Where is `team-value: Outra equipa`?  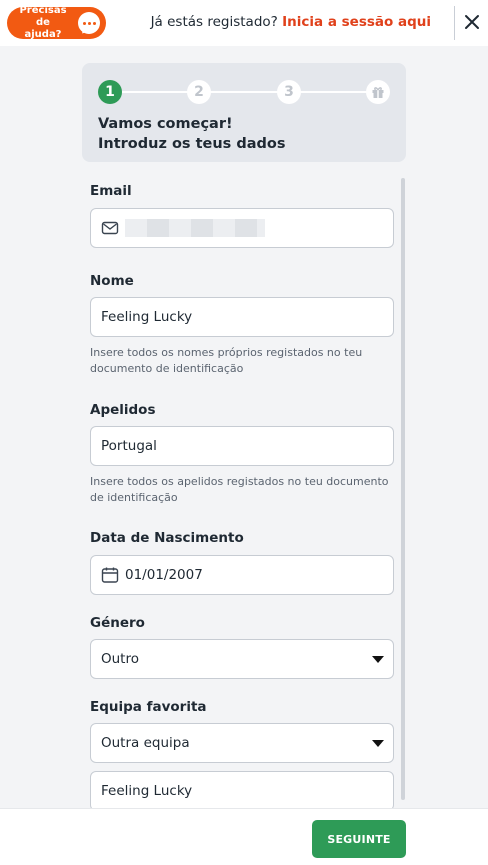
team-value: Outra equipa is located at coordinates (145, 743).